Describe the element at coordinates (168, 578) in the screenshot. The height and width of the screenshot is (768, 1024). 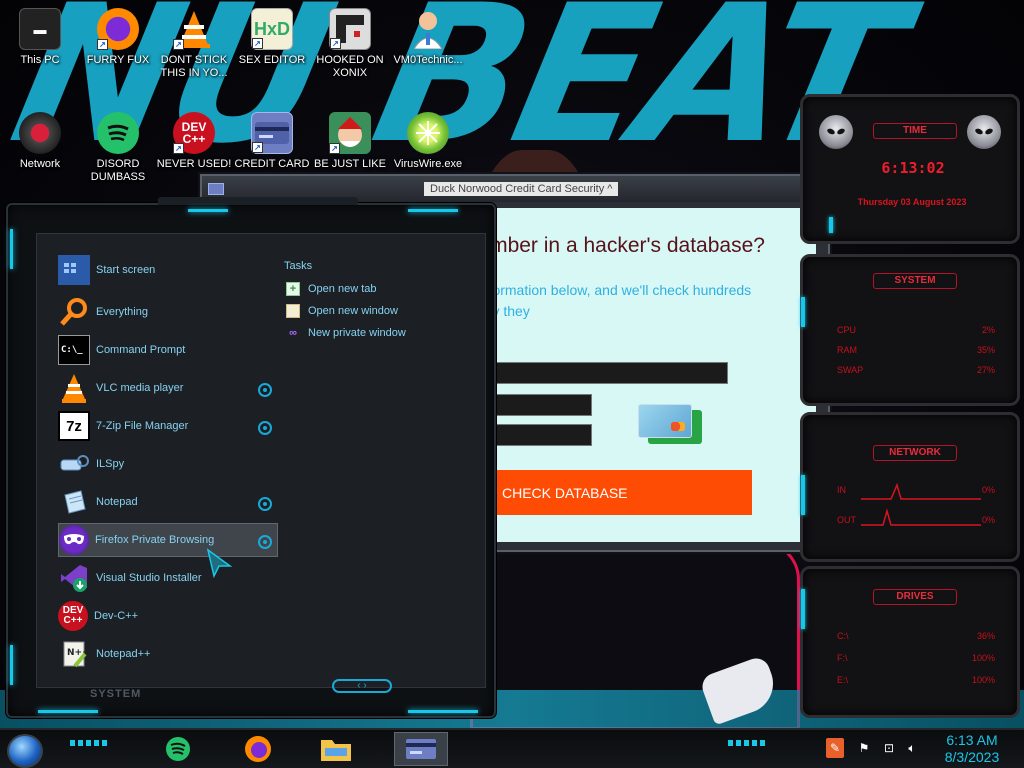
I see `menu-item-visual-studio: Visual Studio Installer` at that location.